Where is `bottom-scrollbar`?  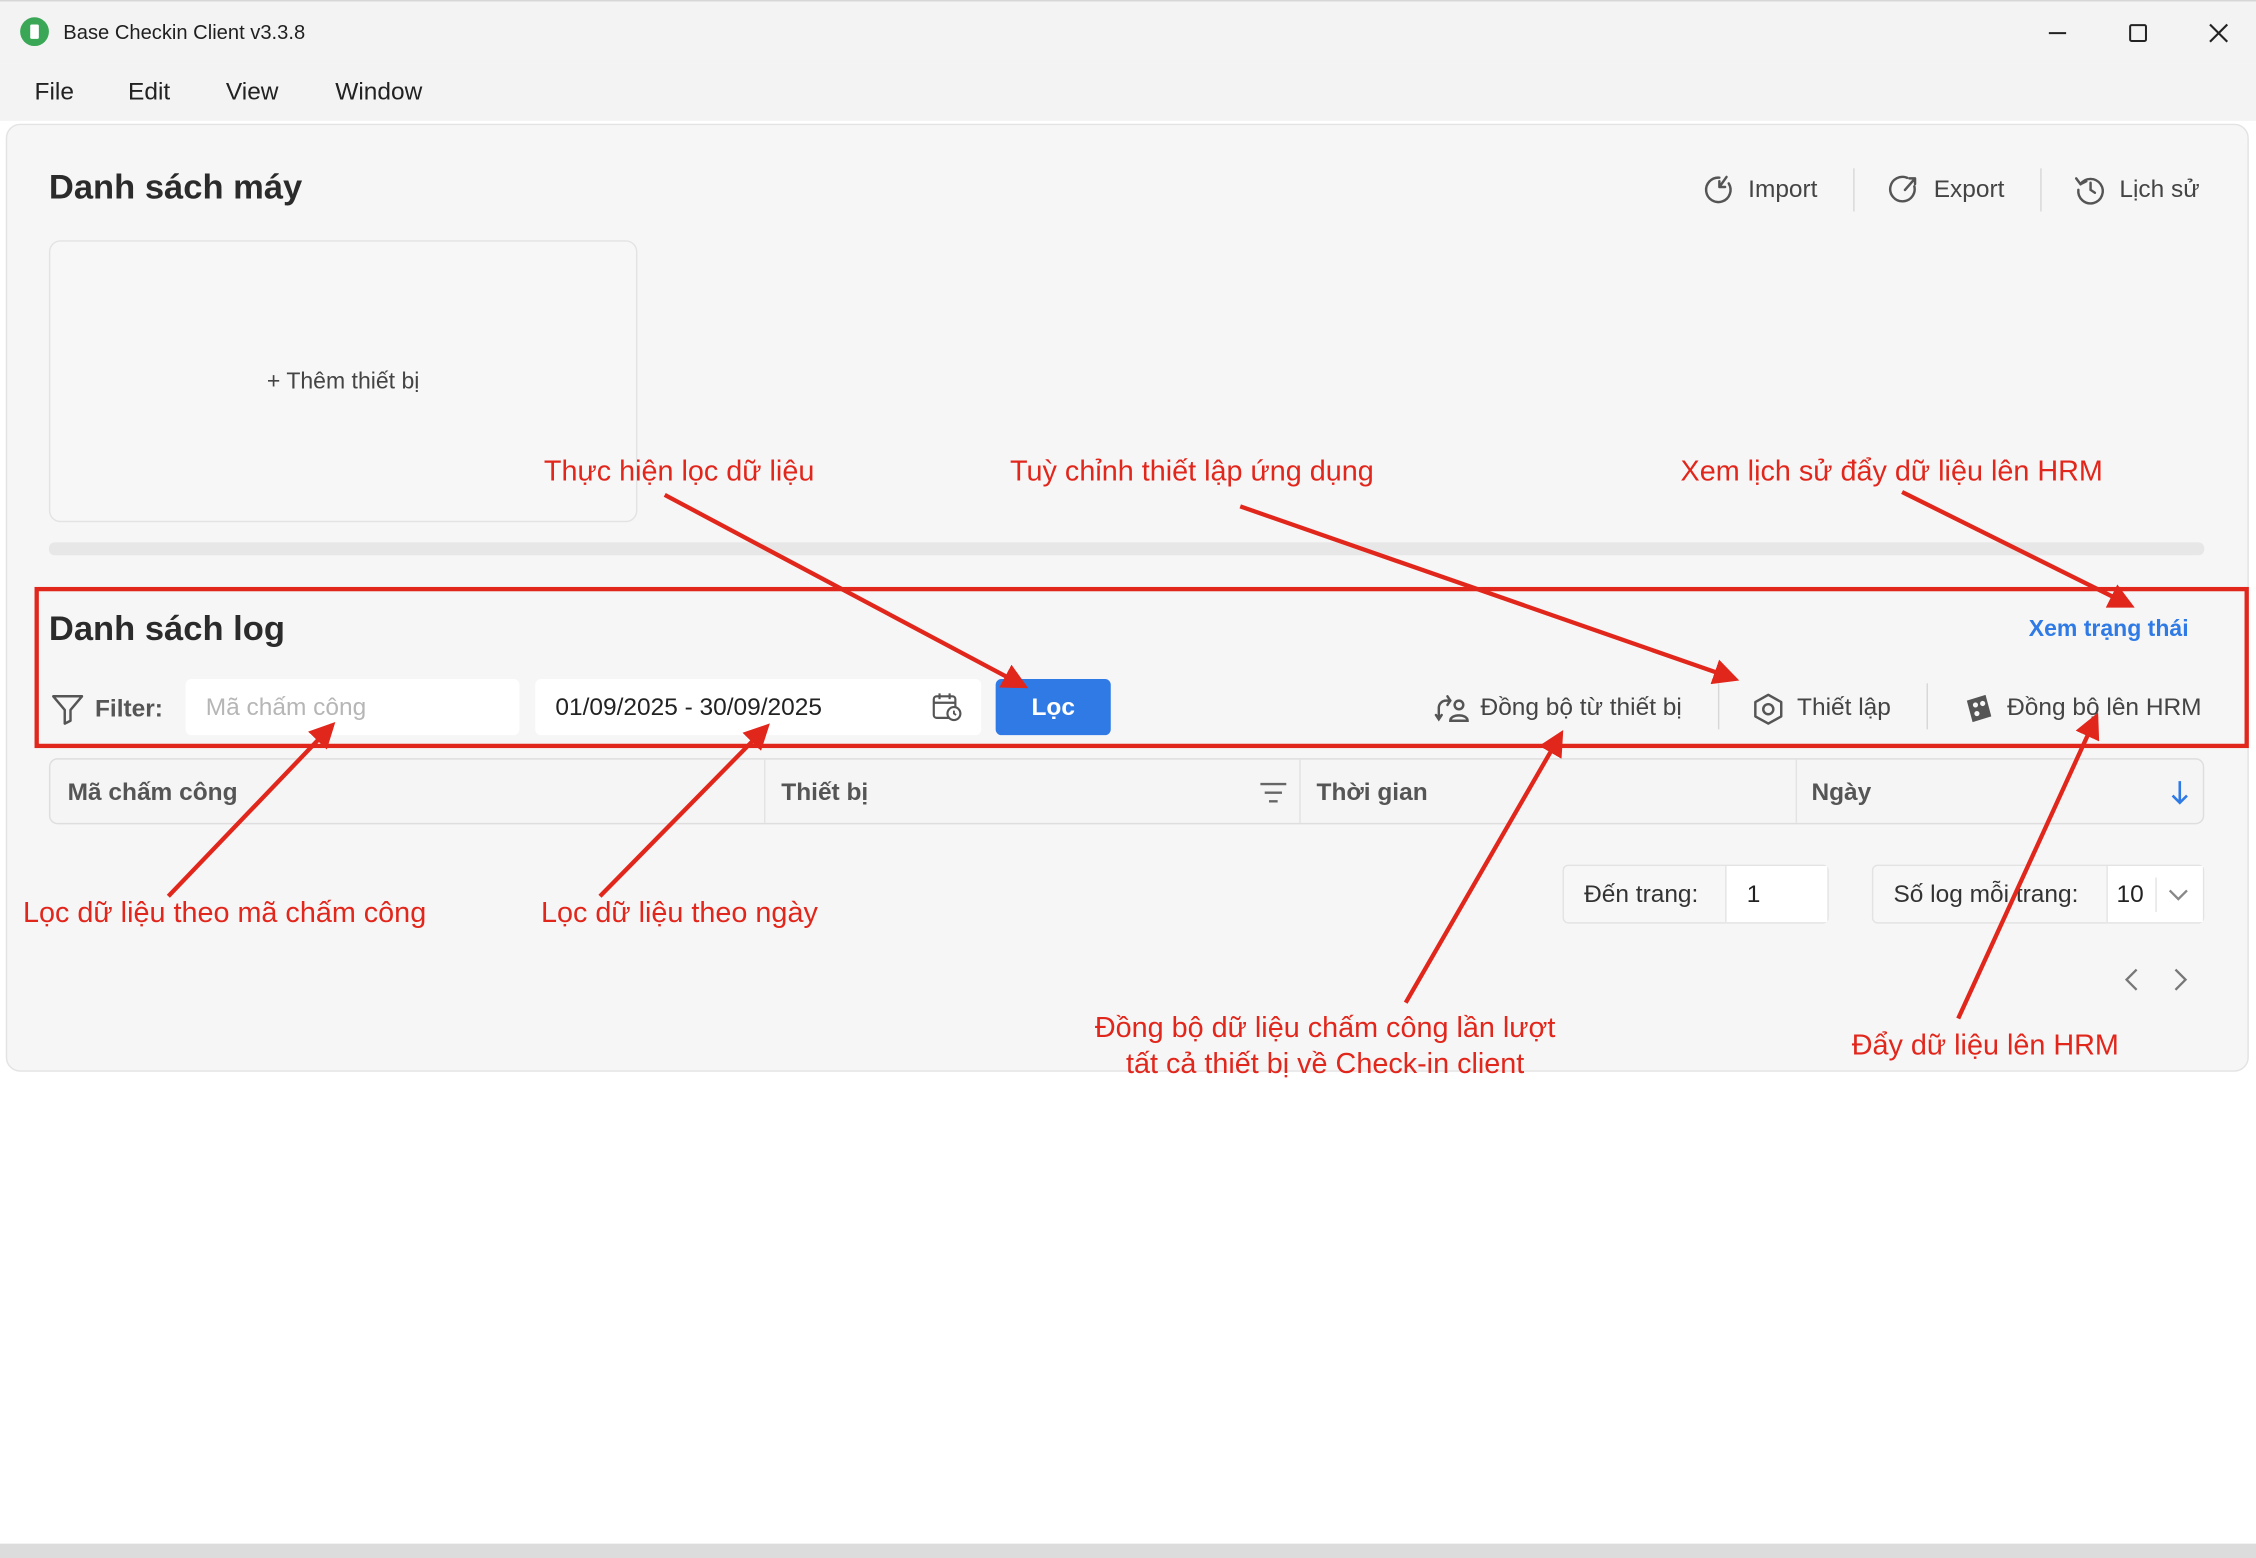 bottom-scrollbar is located at coordinates (1128, 1550).